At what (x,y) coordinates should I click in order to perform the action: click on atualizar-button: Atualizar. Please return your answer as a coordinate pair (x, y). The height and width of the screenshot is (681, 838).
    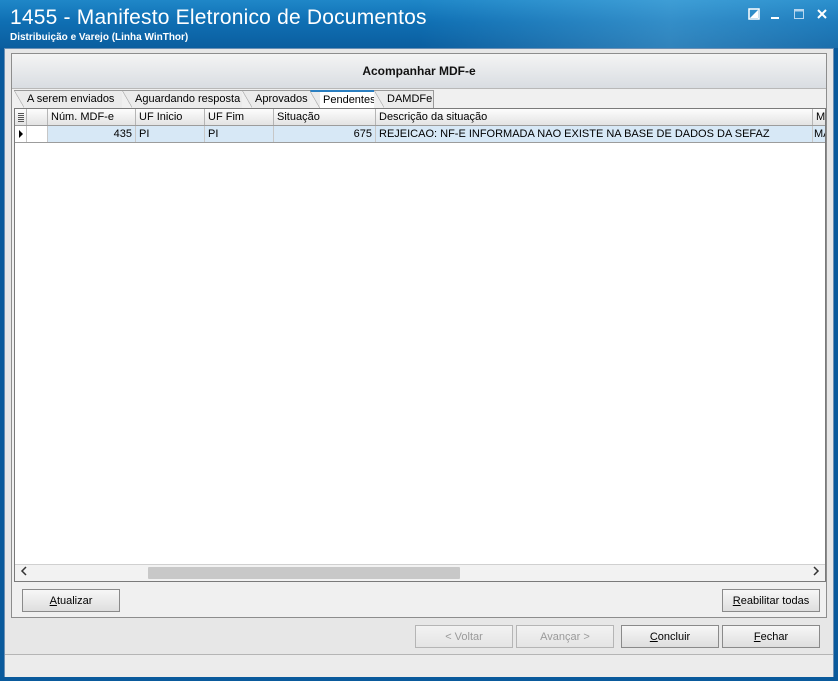
    Looking at the image, I should click on (71, 600).